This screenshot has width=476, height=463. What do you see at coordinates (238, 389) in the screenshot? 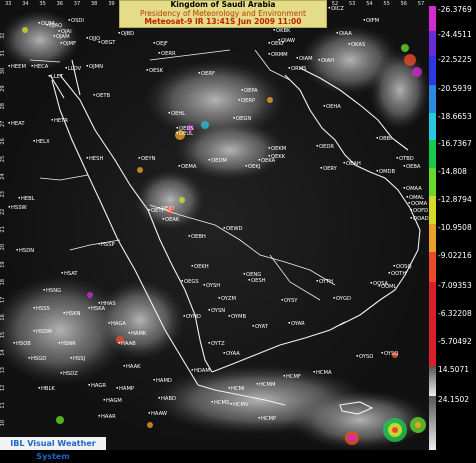
I see `station-label: HCMI` at bounding box center [238, 389].